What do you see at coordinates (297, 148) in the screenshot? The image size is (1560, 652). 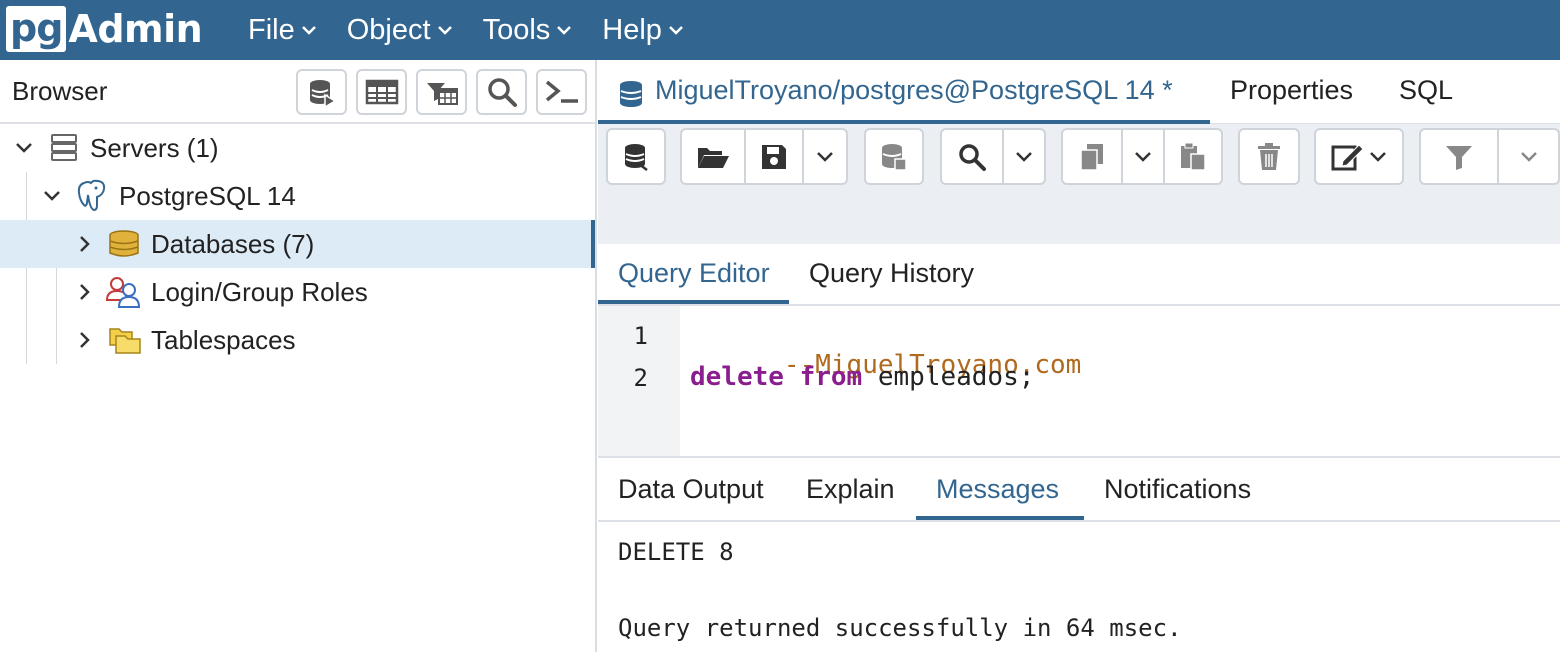 I see `tree-node-servers: Servers (1)` at bounding box center [297, 148].